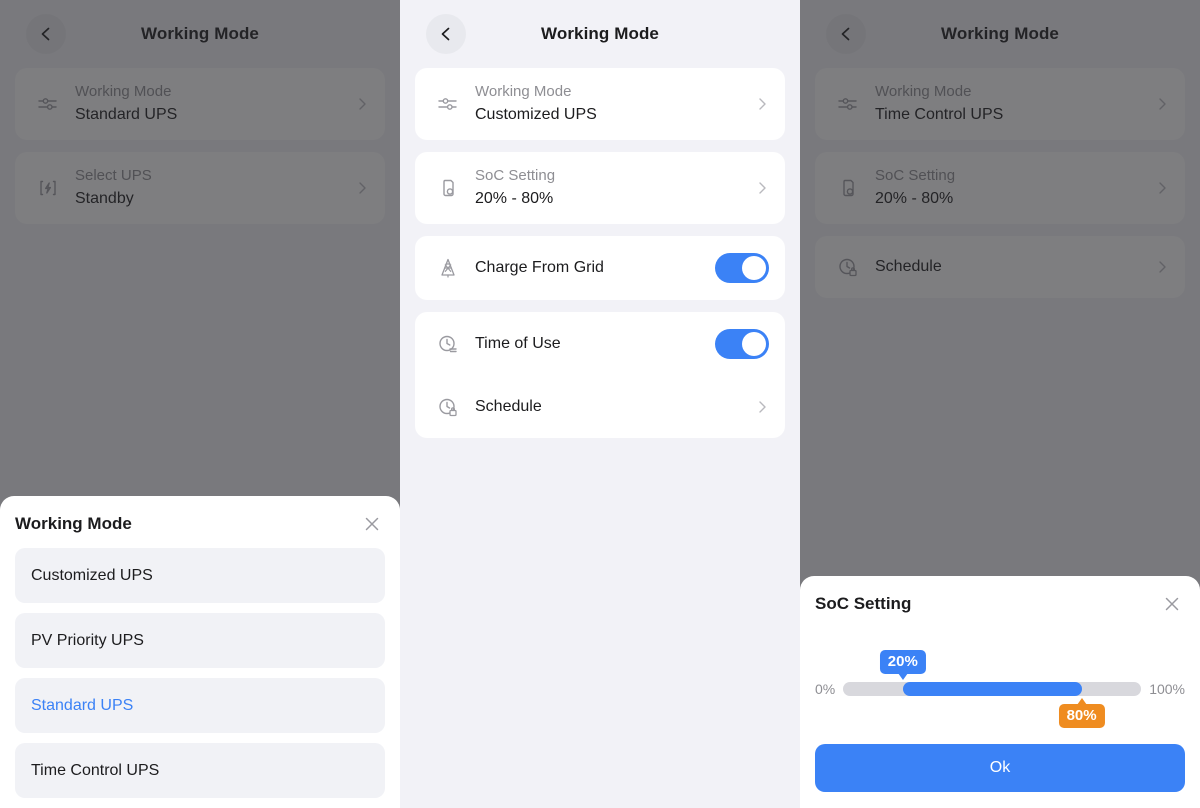 This screenshot has width=1200, height=808. Describe the element at coordinates (87, 640) in the screenshot. I see `option-label: PV Priority UPS` at that location.